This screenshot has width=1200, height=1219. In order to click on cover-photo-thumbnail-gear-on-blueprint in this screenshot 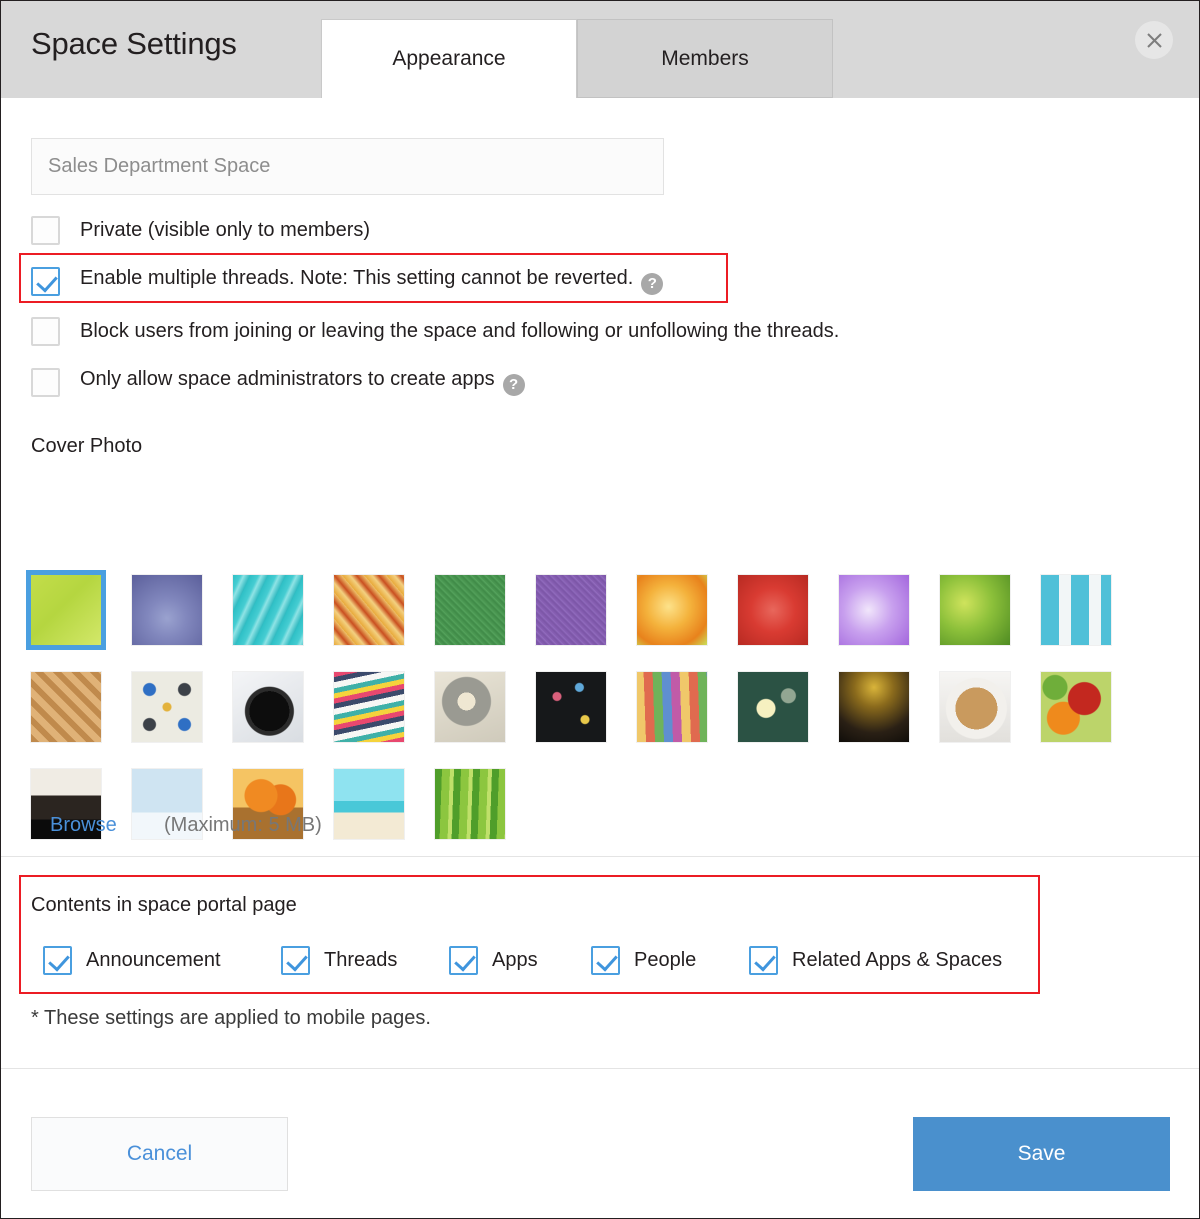, I will do `click(470, 707)`.